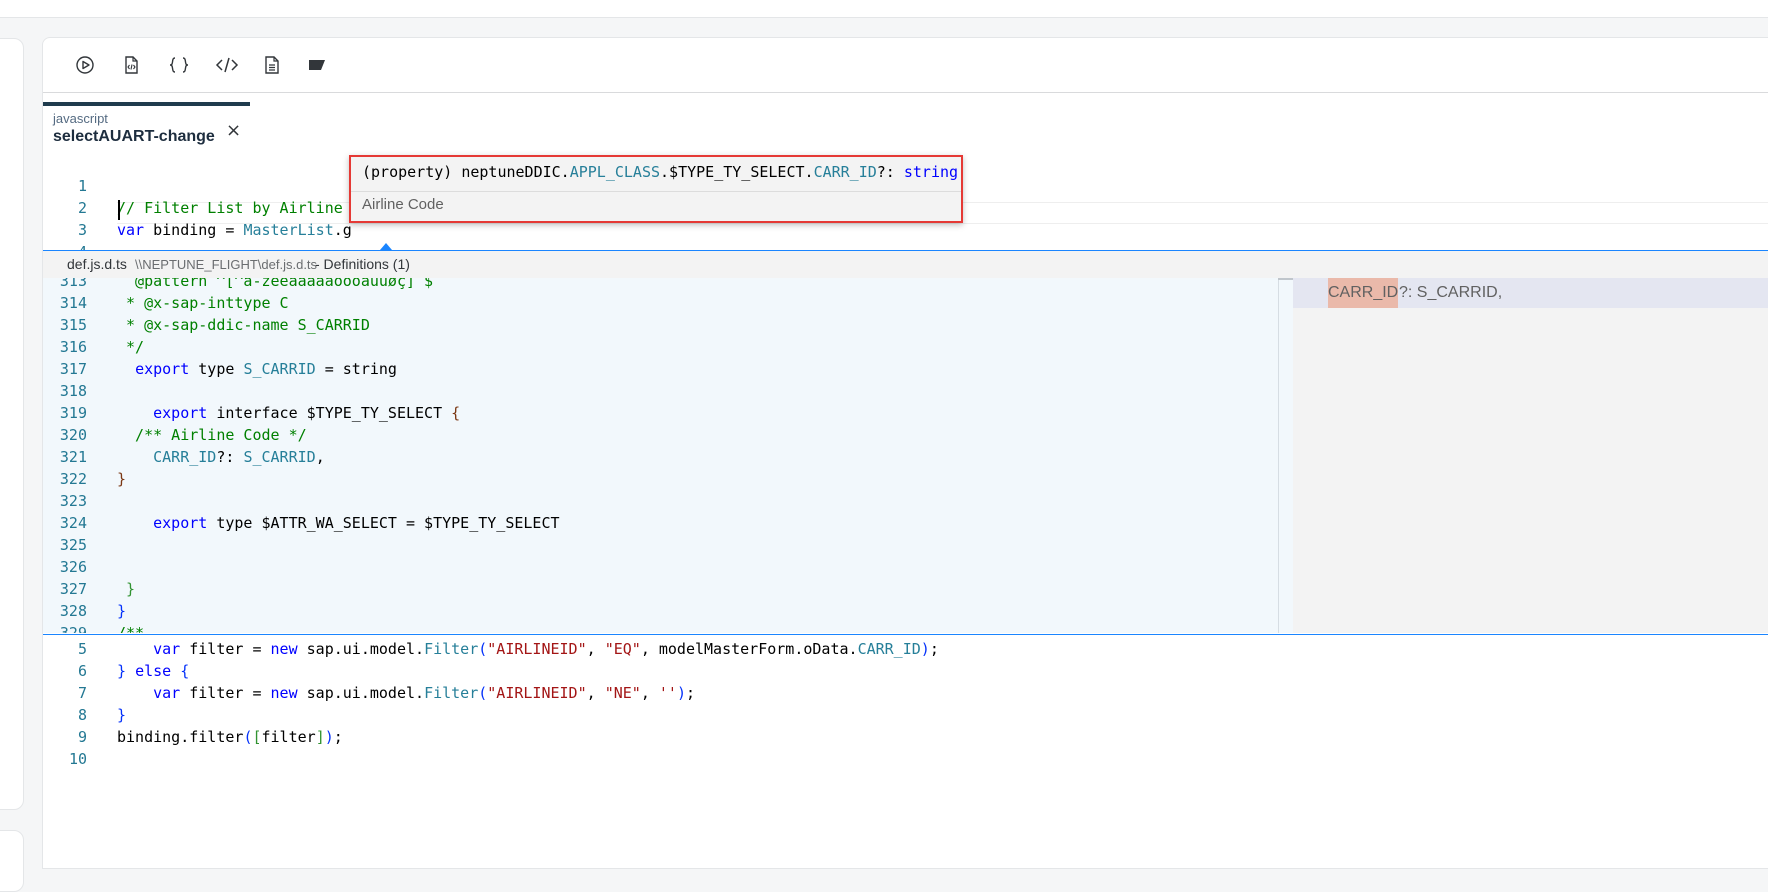 This screenshot has height=892, width=1768. Describe the element at coordinates (660, 347) in the screenshot. I see `code-line: 316 */` at that location.